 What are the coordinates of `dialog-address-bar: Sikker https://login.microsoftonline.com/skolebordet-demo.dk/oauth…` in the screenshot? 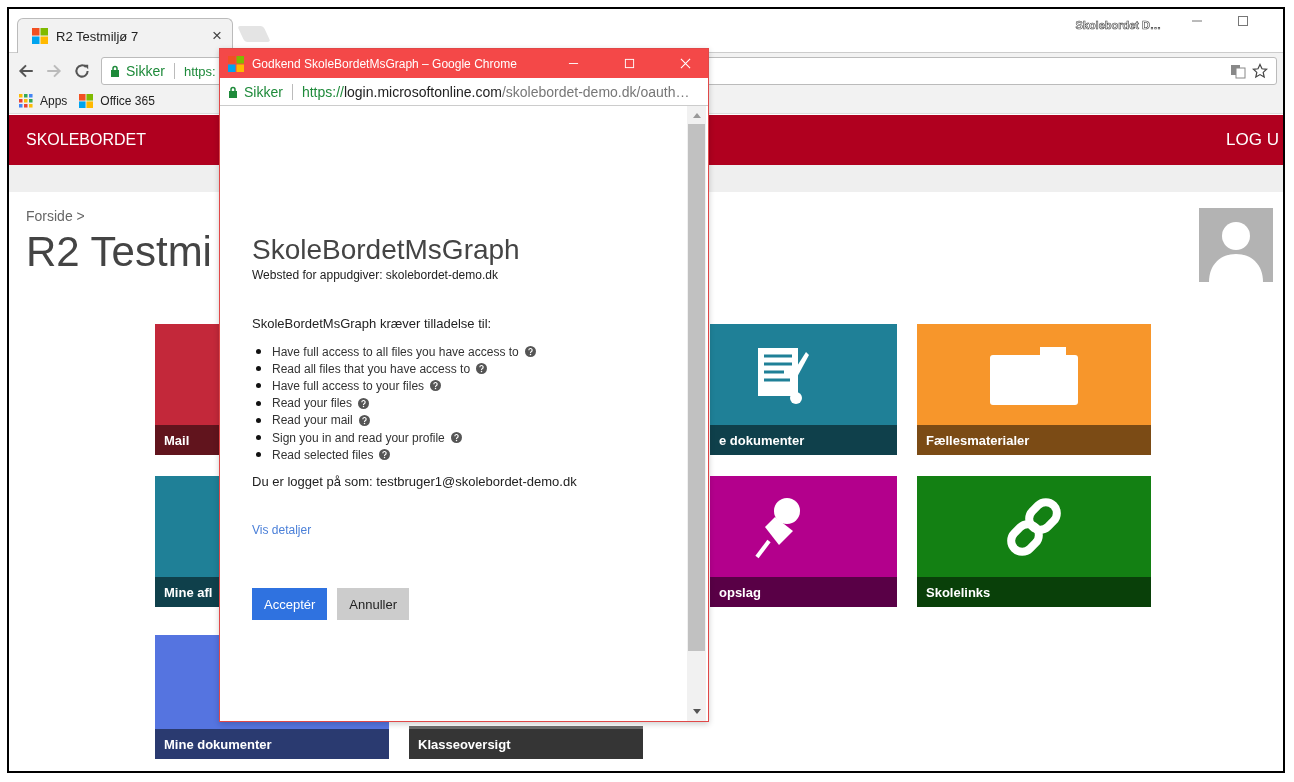 It's located at (464, 92).